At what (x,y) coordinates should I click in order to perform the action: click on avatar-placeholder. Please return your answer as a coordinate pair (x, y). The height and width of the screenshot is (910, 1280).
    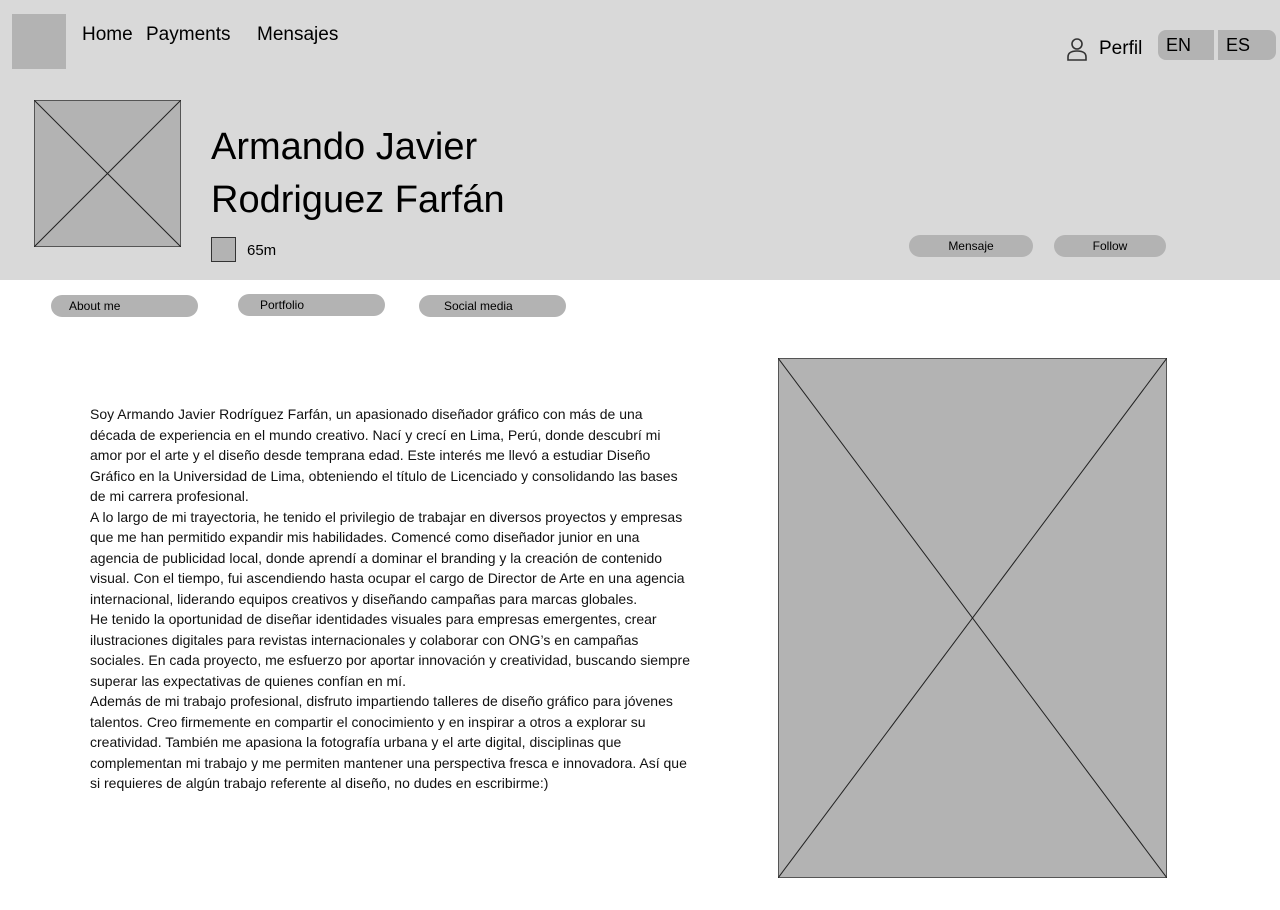
    Looking at the image, I should click on (107, 173).